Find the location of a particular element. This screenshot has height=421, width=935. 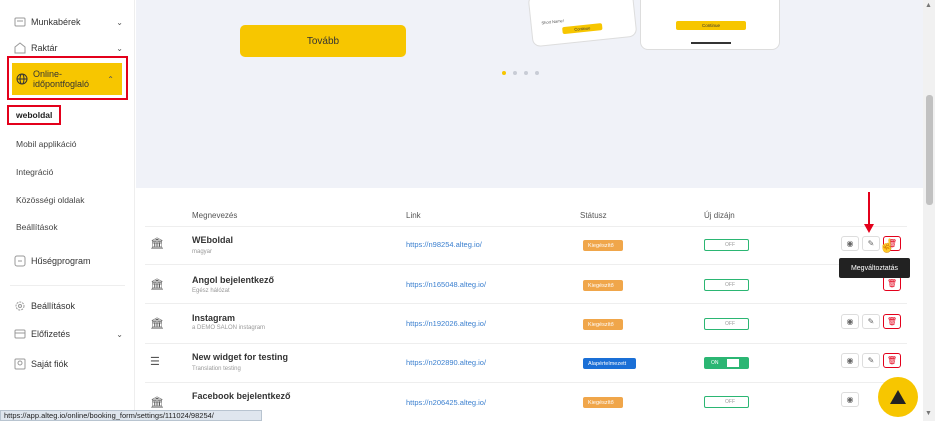

tovabb-button: Tovább is located at coordinates (323, 41).